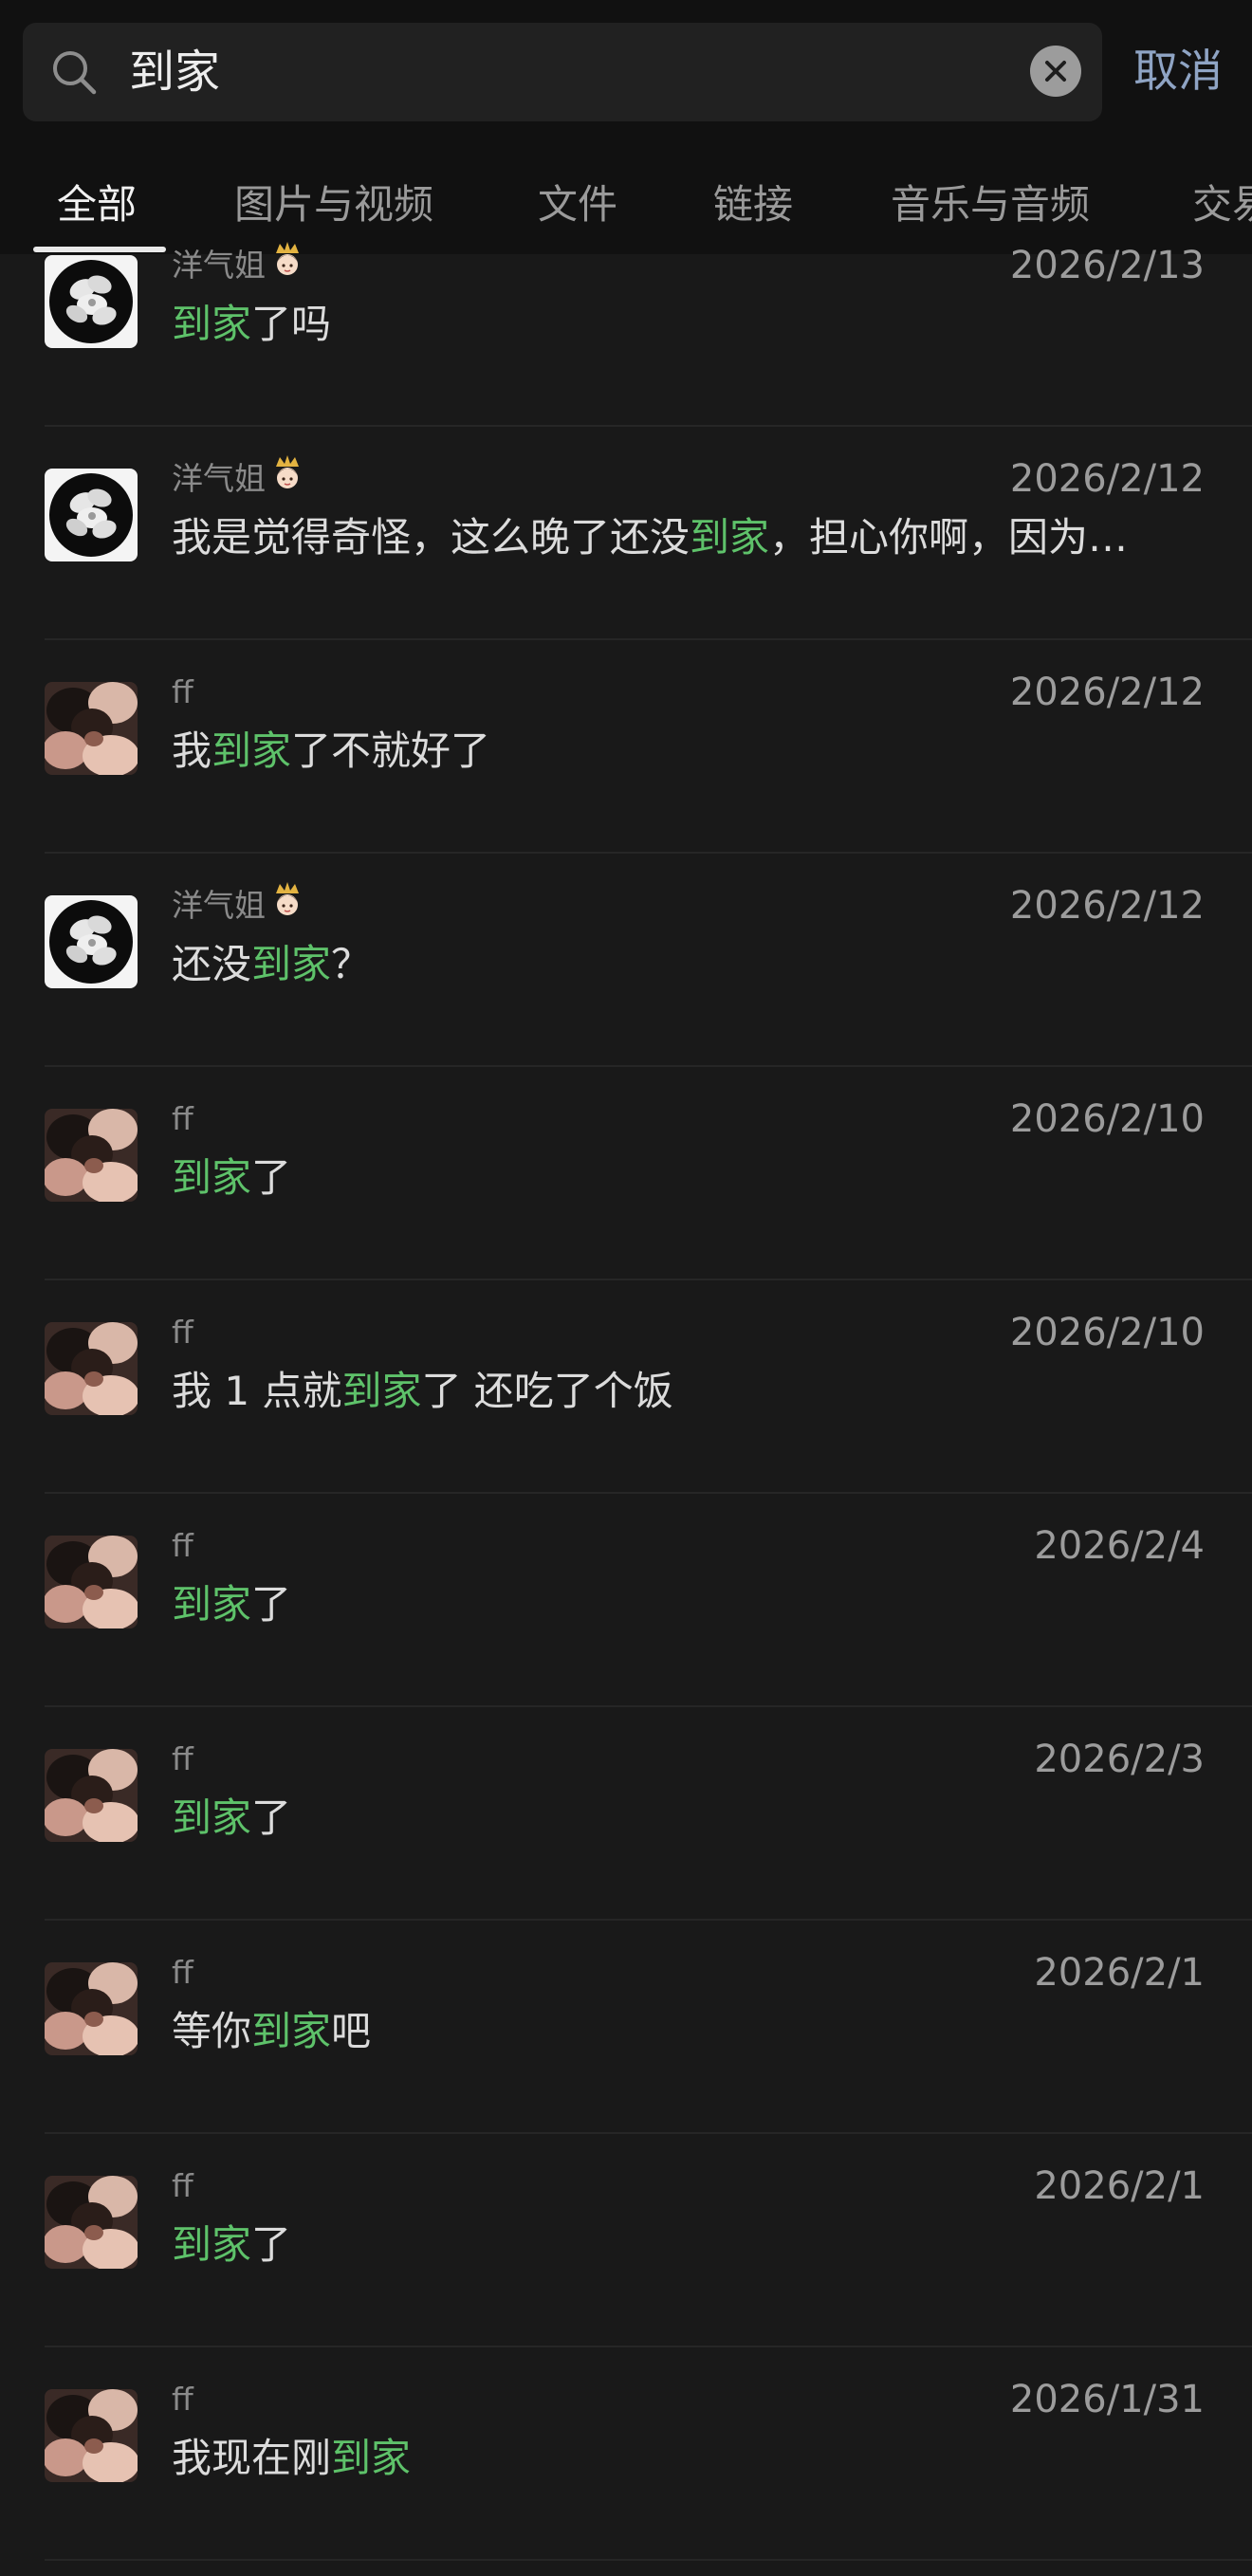 This screenshot has width=1252, height=2576. I want to click on message-date: 2026/2/4, so click(1119, 1546).